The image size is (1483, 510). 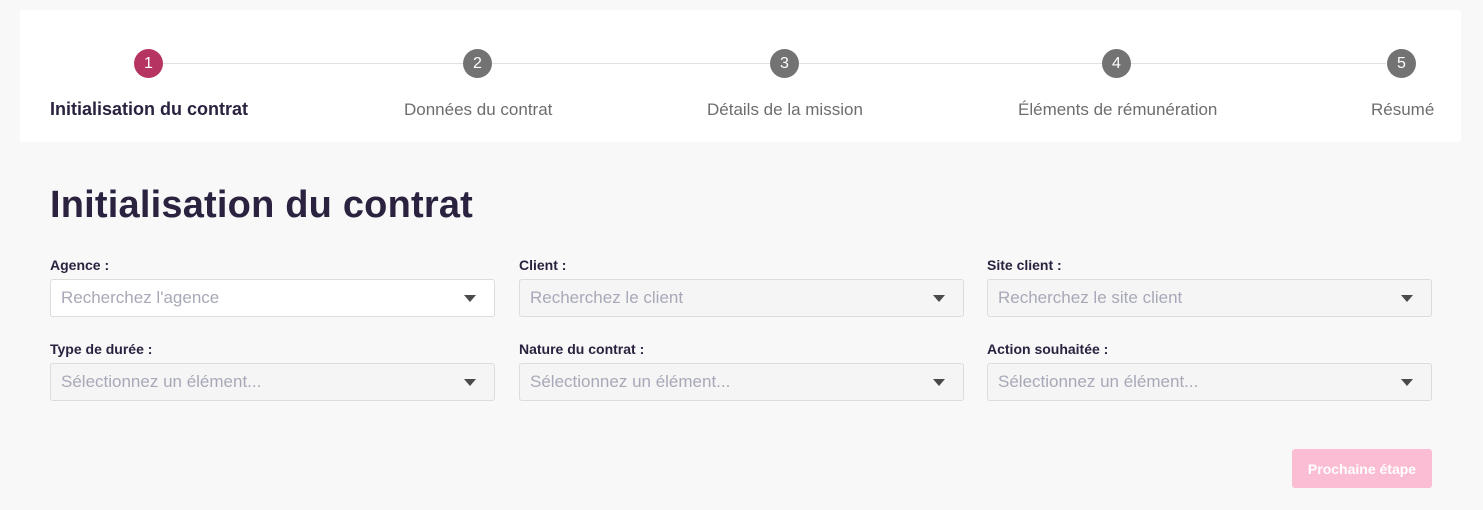 I want to click on nature-contrat-input, so click(x=741, y=382).